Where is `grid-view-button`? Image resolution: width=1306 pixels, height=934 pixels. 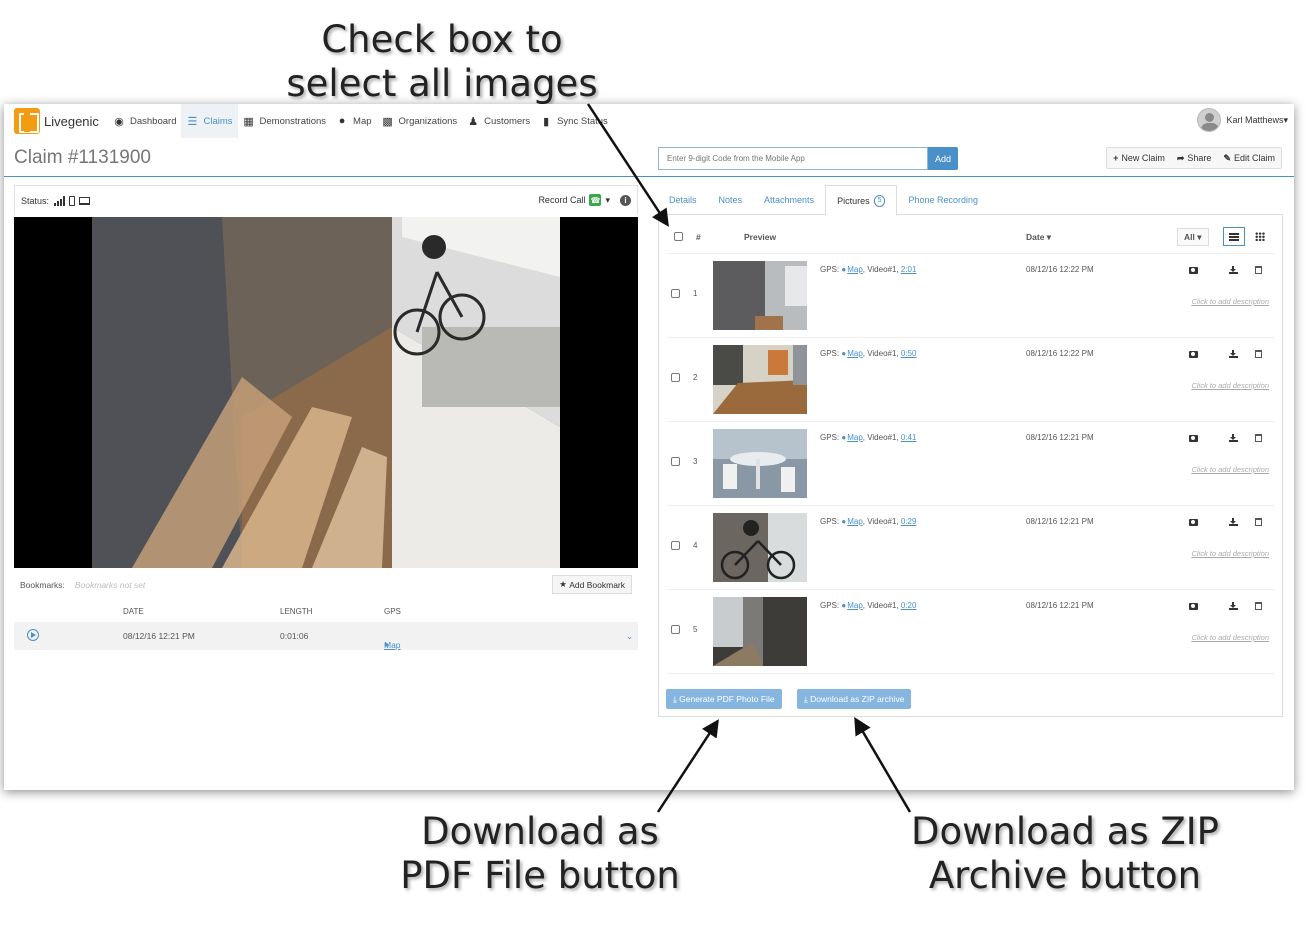 grid-view-button is located at coordinates (1260, 236).